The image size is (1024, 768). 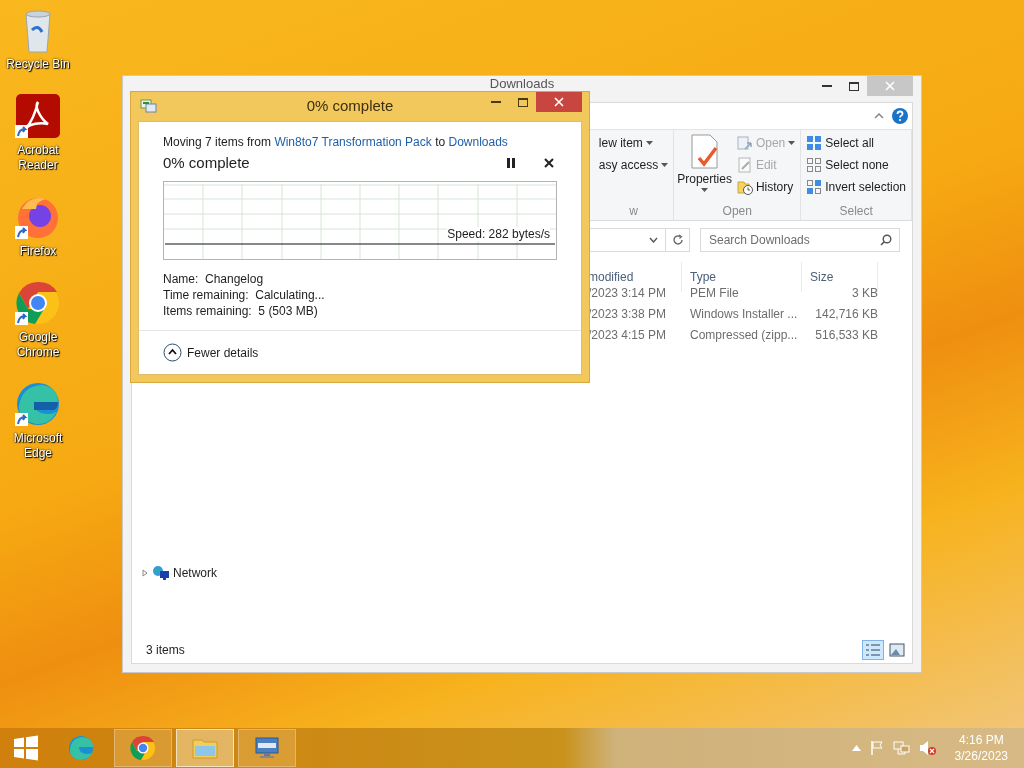 What do you see at coordinates (350, 105) in the screenshot?
I see `dialog-title: 0% complete` at bounding box center [350, 105].